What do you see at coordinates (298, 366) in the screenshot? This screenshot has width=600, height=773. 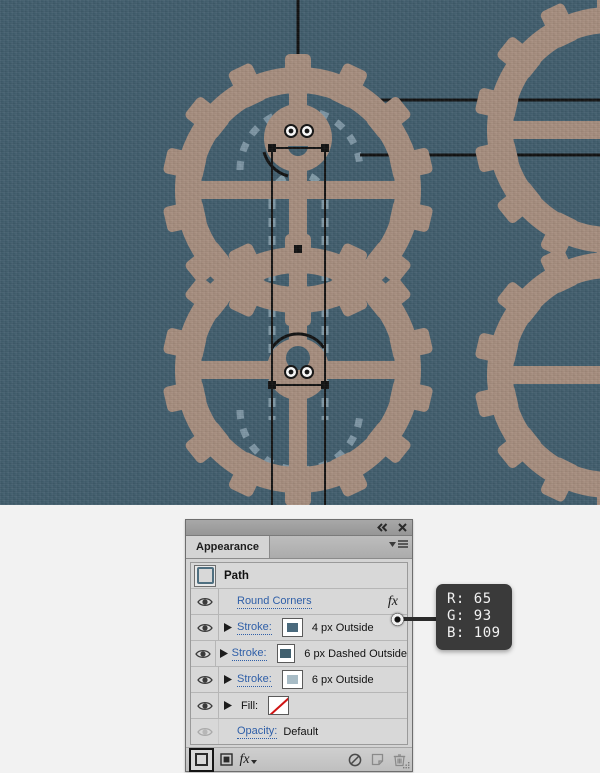 I see `hub-shape-bottom` at bounding box center [298, 366].